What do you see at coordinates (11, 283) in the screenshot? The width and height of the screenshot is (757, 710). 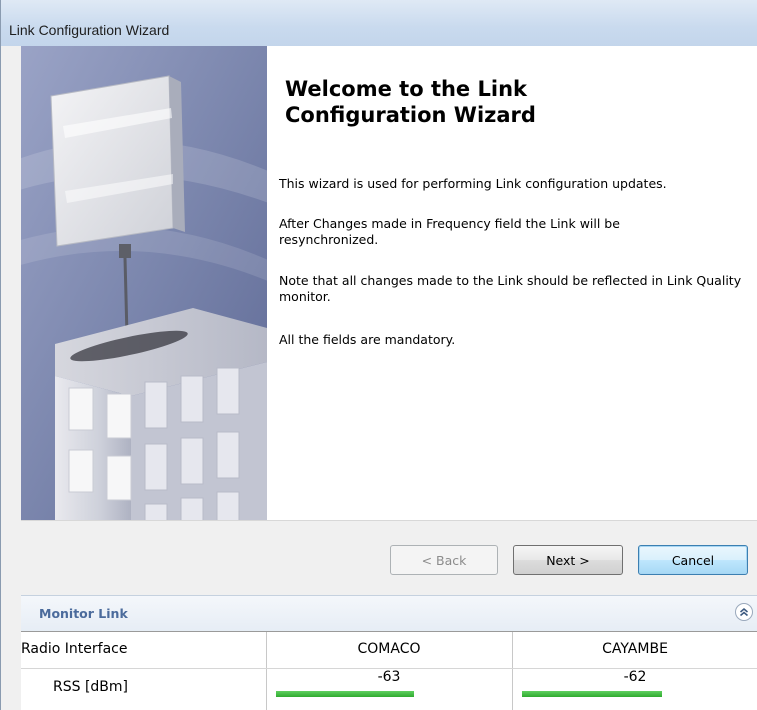 I see `left-margin` at bounding box center [11, 283].